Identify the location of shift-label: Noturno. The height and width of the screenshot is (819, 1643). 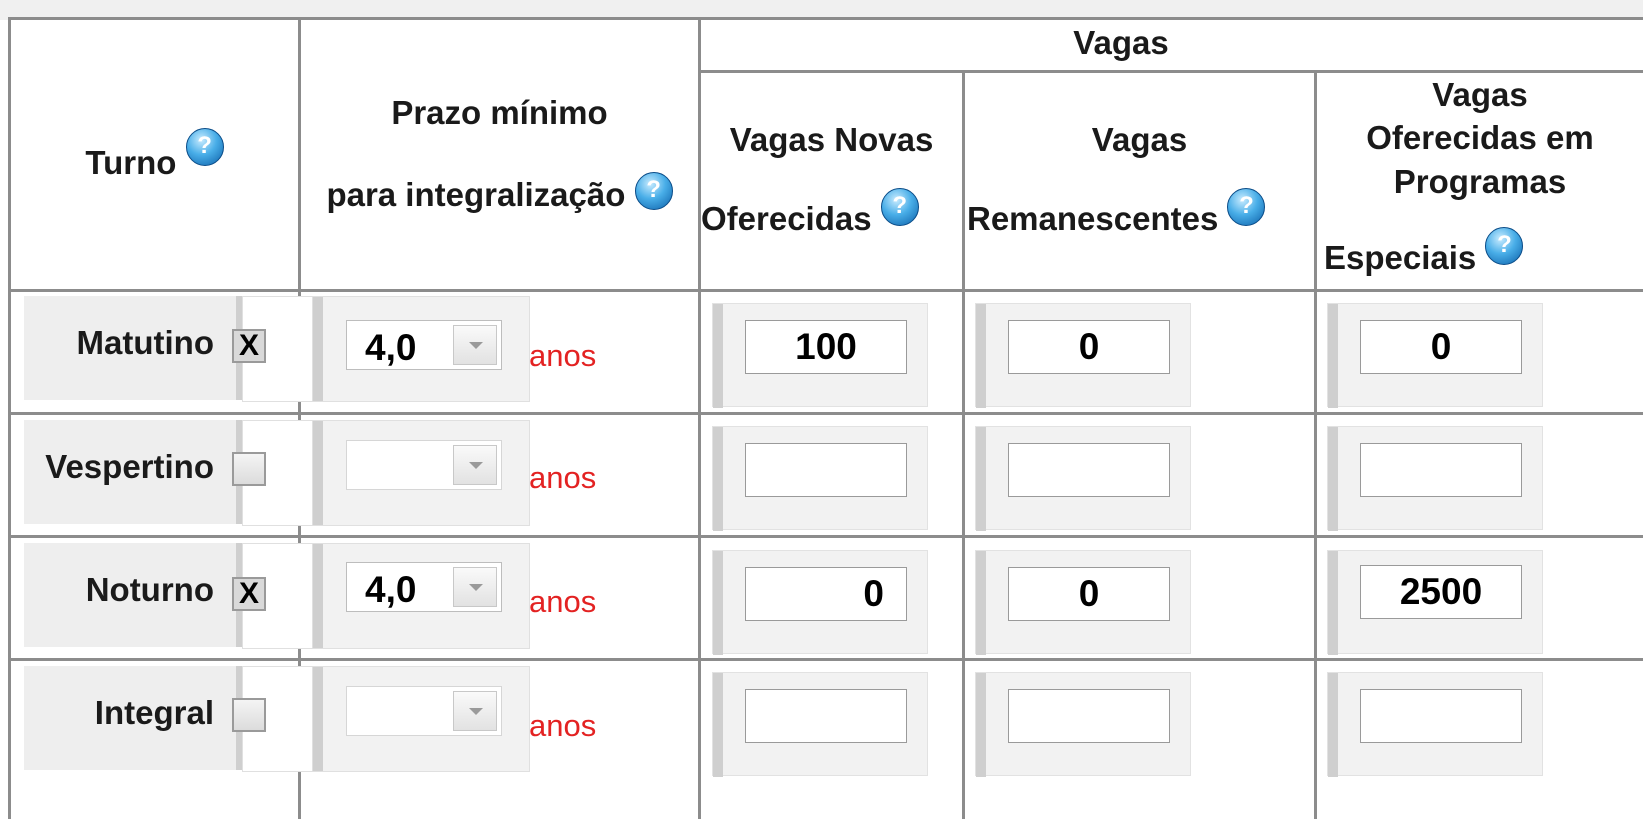
(149, 589).